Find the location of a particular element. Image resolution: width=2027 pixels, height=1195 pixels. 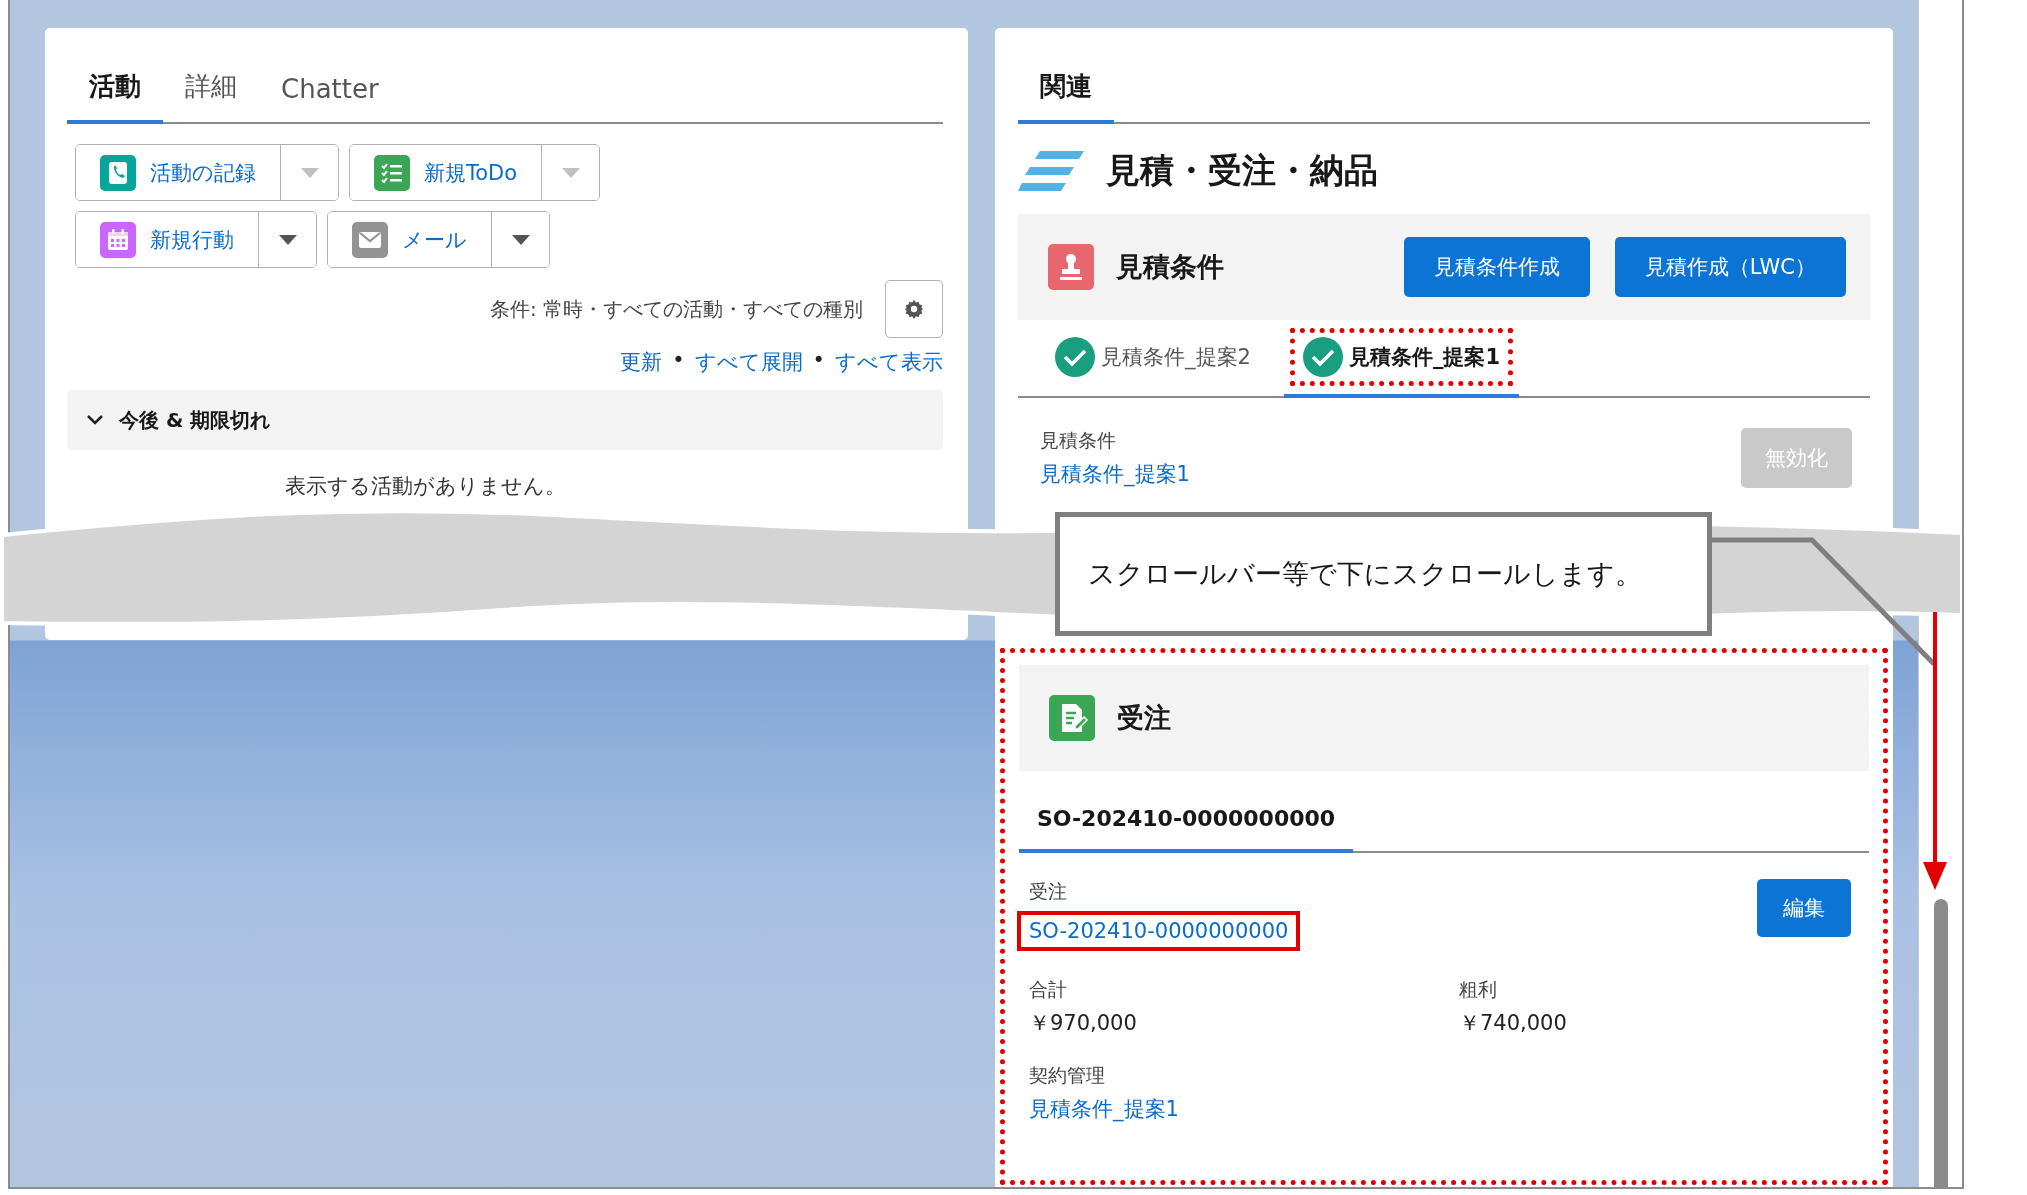

tab: 見積条件_提案1 is located at coordinates (1401, 359).